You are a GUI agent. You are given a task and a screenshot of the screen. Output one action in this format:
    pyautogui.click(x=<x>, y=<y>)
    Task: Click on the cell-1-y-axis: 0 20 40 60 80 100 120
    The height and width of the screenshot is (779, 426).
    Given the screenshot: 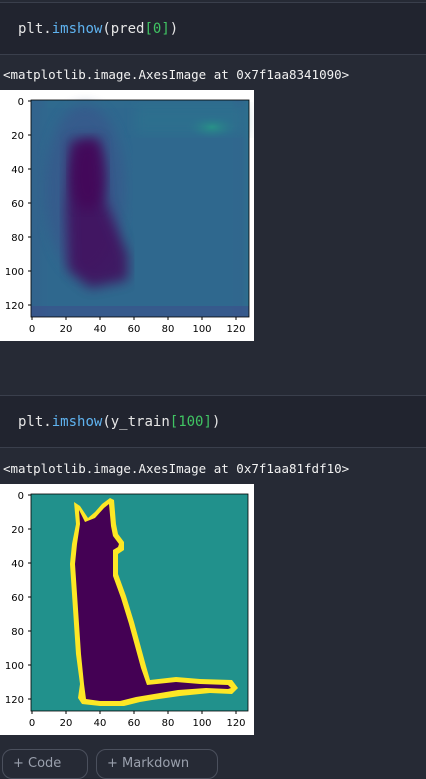 What is the action you would take?
    pyautogui.click(x=18, y=204)
    